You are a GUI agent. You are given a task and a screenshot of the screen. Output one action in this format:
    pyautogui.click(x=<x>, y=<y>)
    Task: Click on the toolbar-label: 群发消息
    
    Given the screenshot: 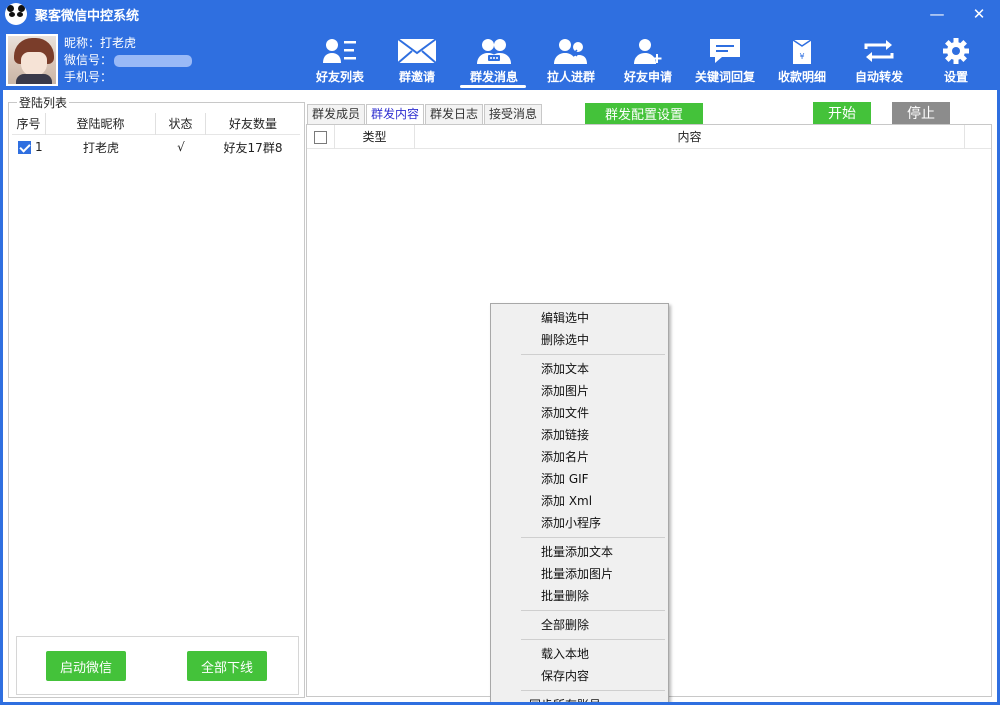 What is the action you would take?
    pyautogui.click(x=493, y=77)
    